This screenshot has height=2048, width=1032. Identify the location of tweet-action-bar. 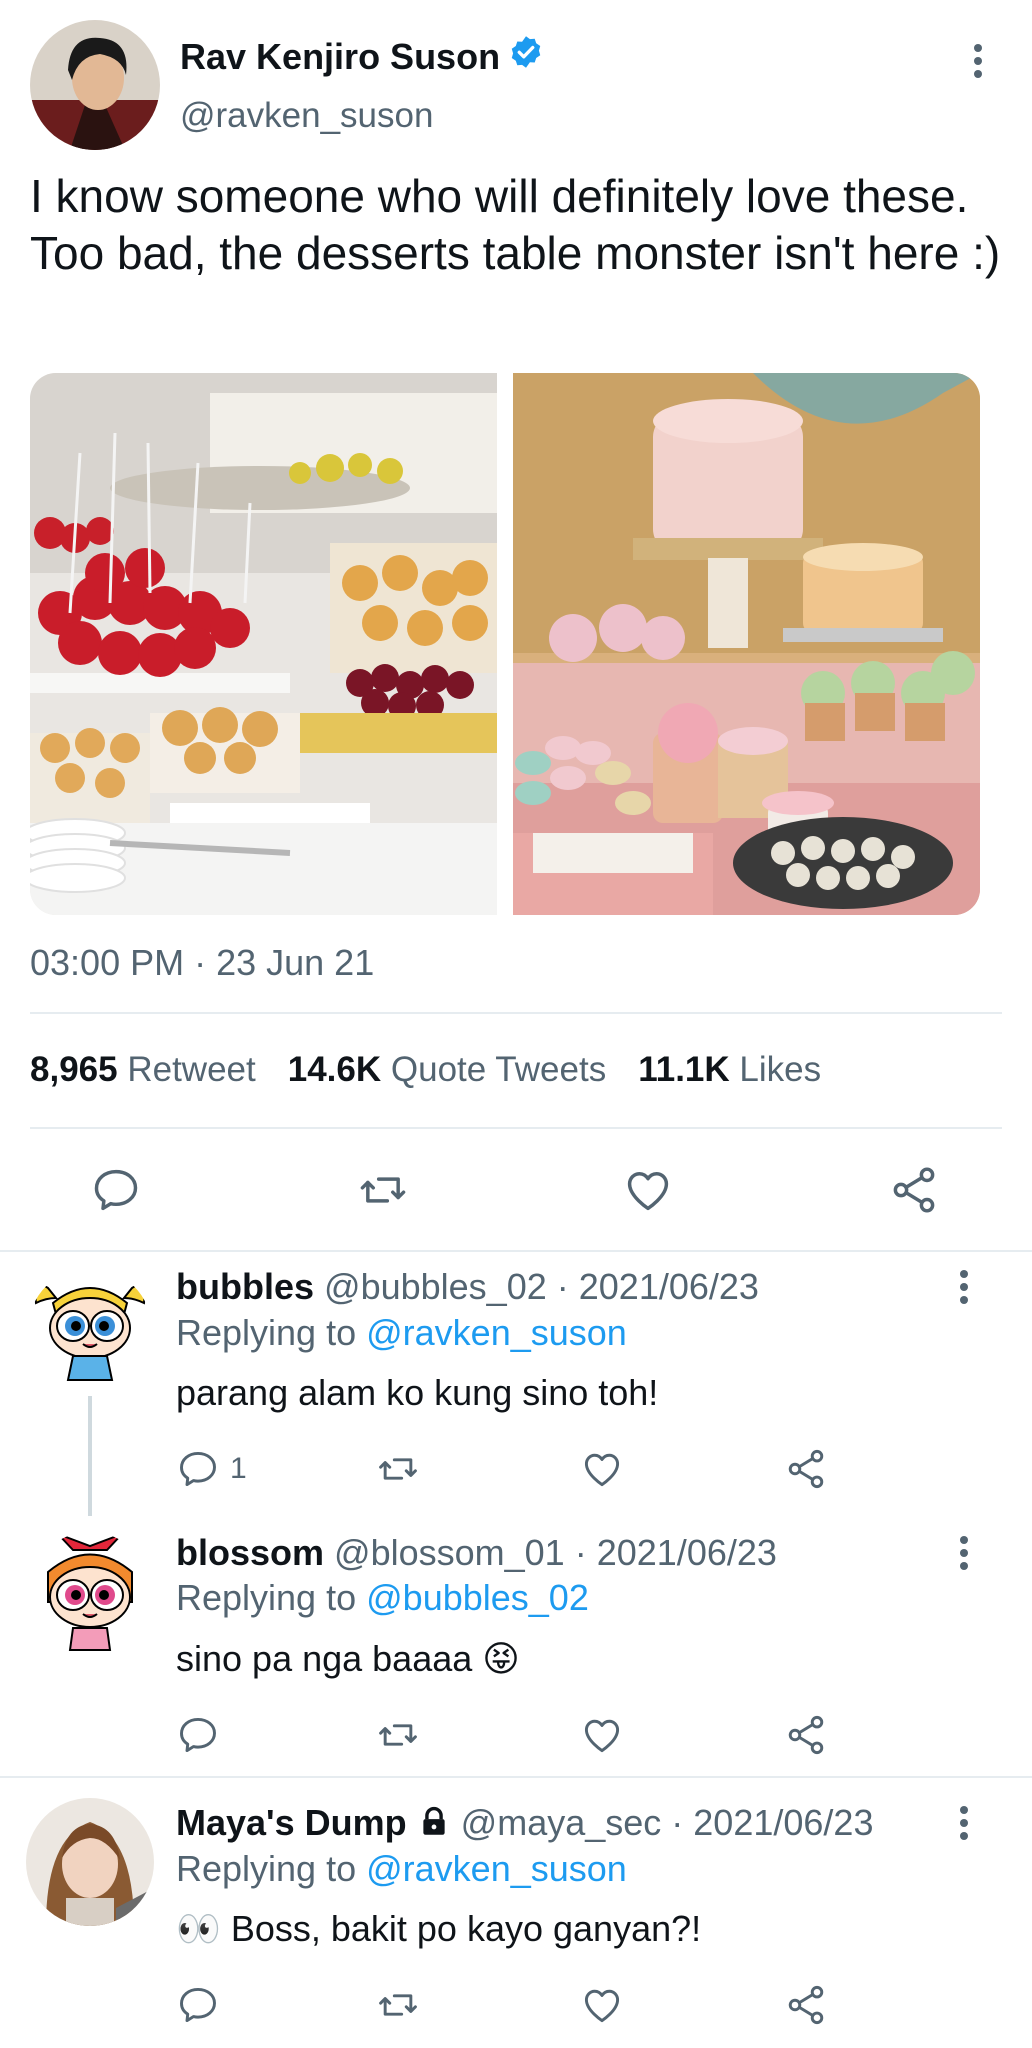
(516, 1190).